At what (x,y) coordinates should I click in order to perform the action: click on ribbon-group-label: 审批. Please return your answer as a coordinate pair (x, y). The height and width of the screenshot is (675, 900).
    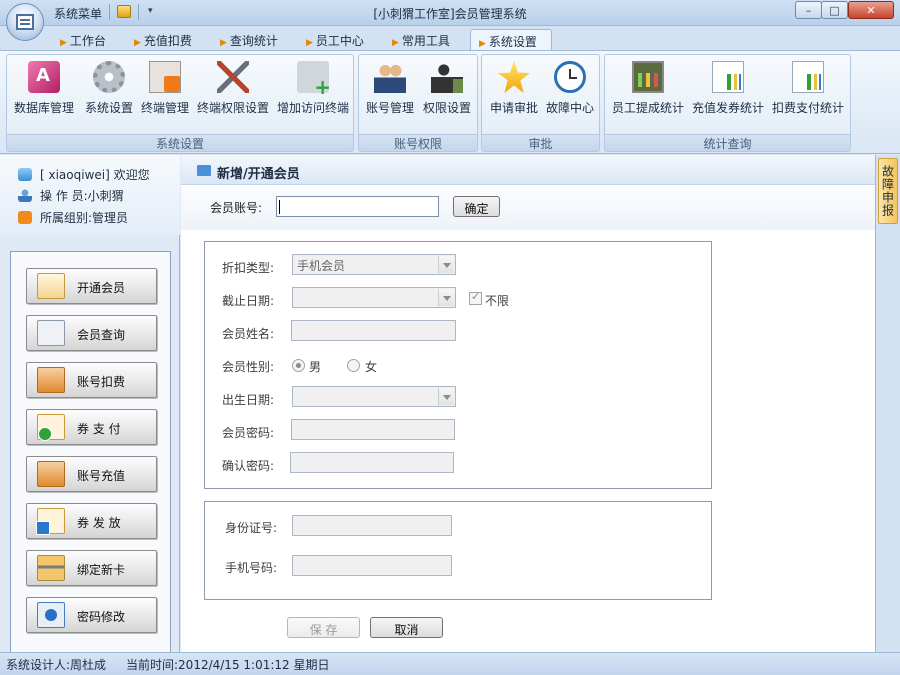
    Looking at the image, I should click on (540, 142).